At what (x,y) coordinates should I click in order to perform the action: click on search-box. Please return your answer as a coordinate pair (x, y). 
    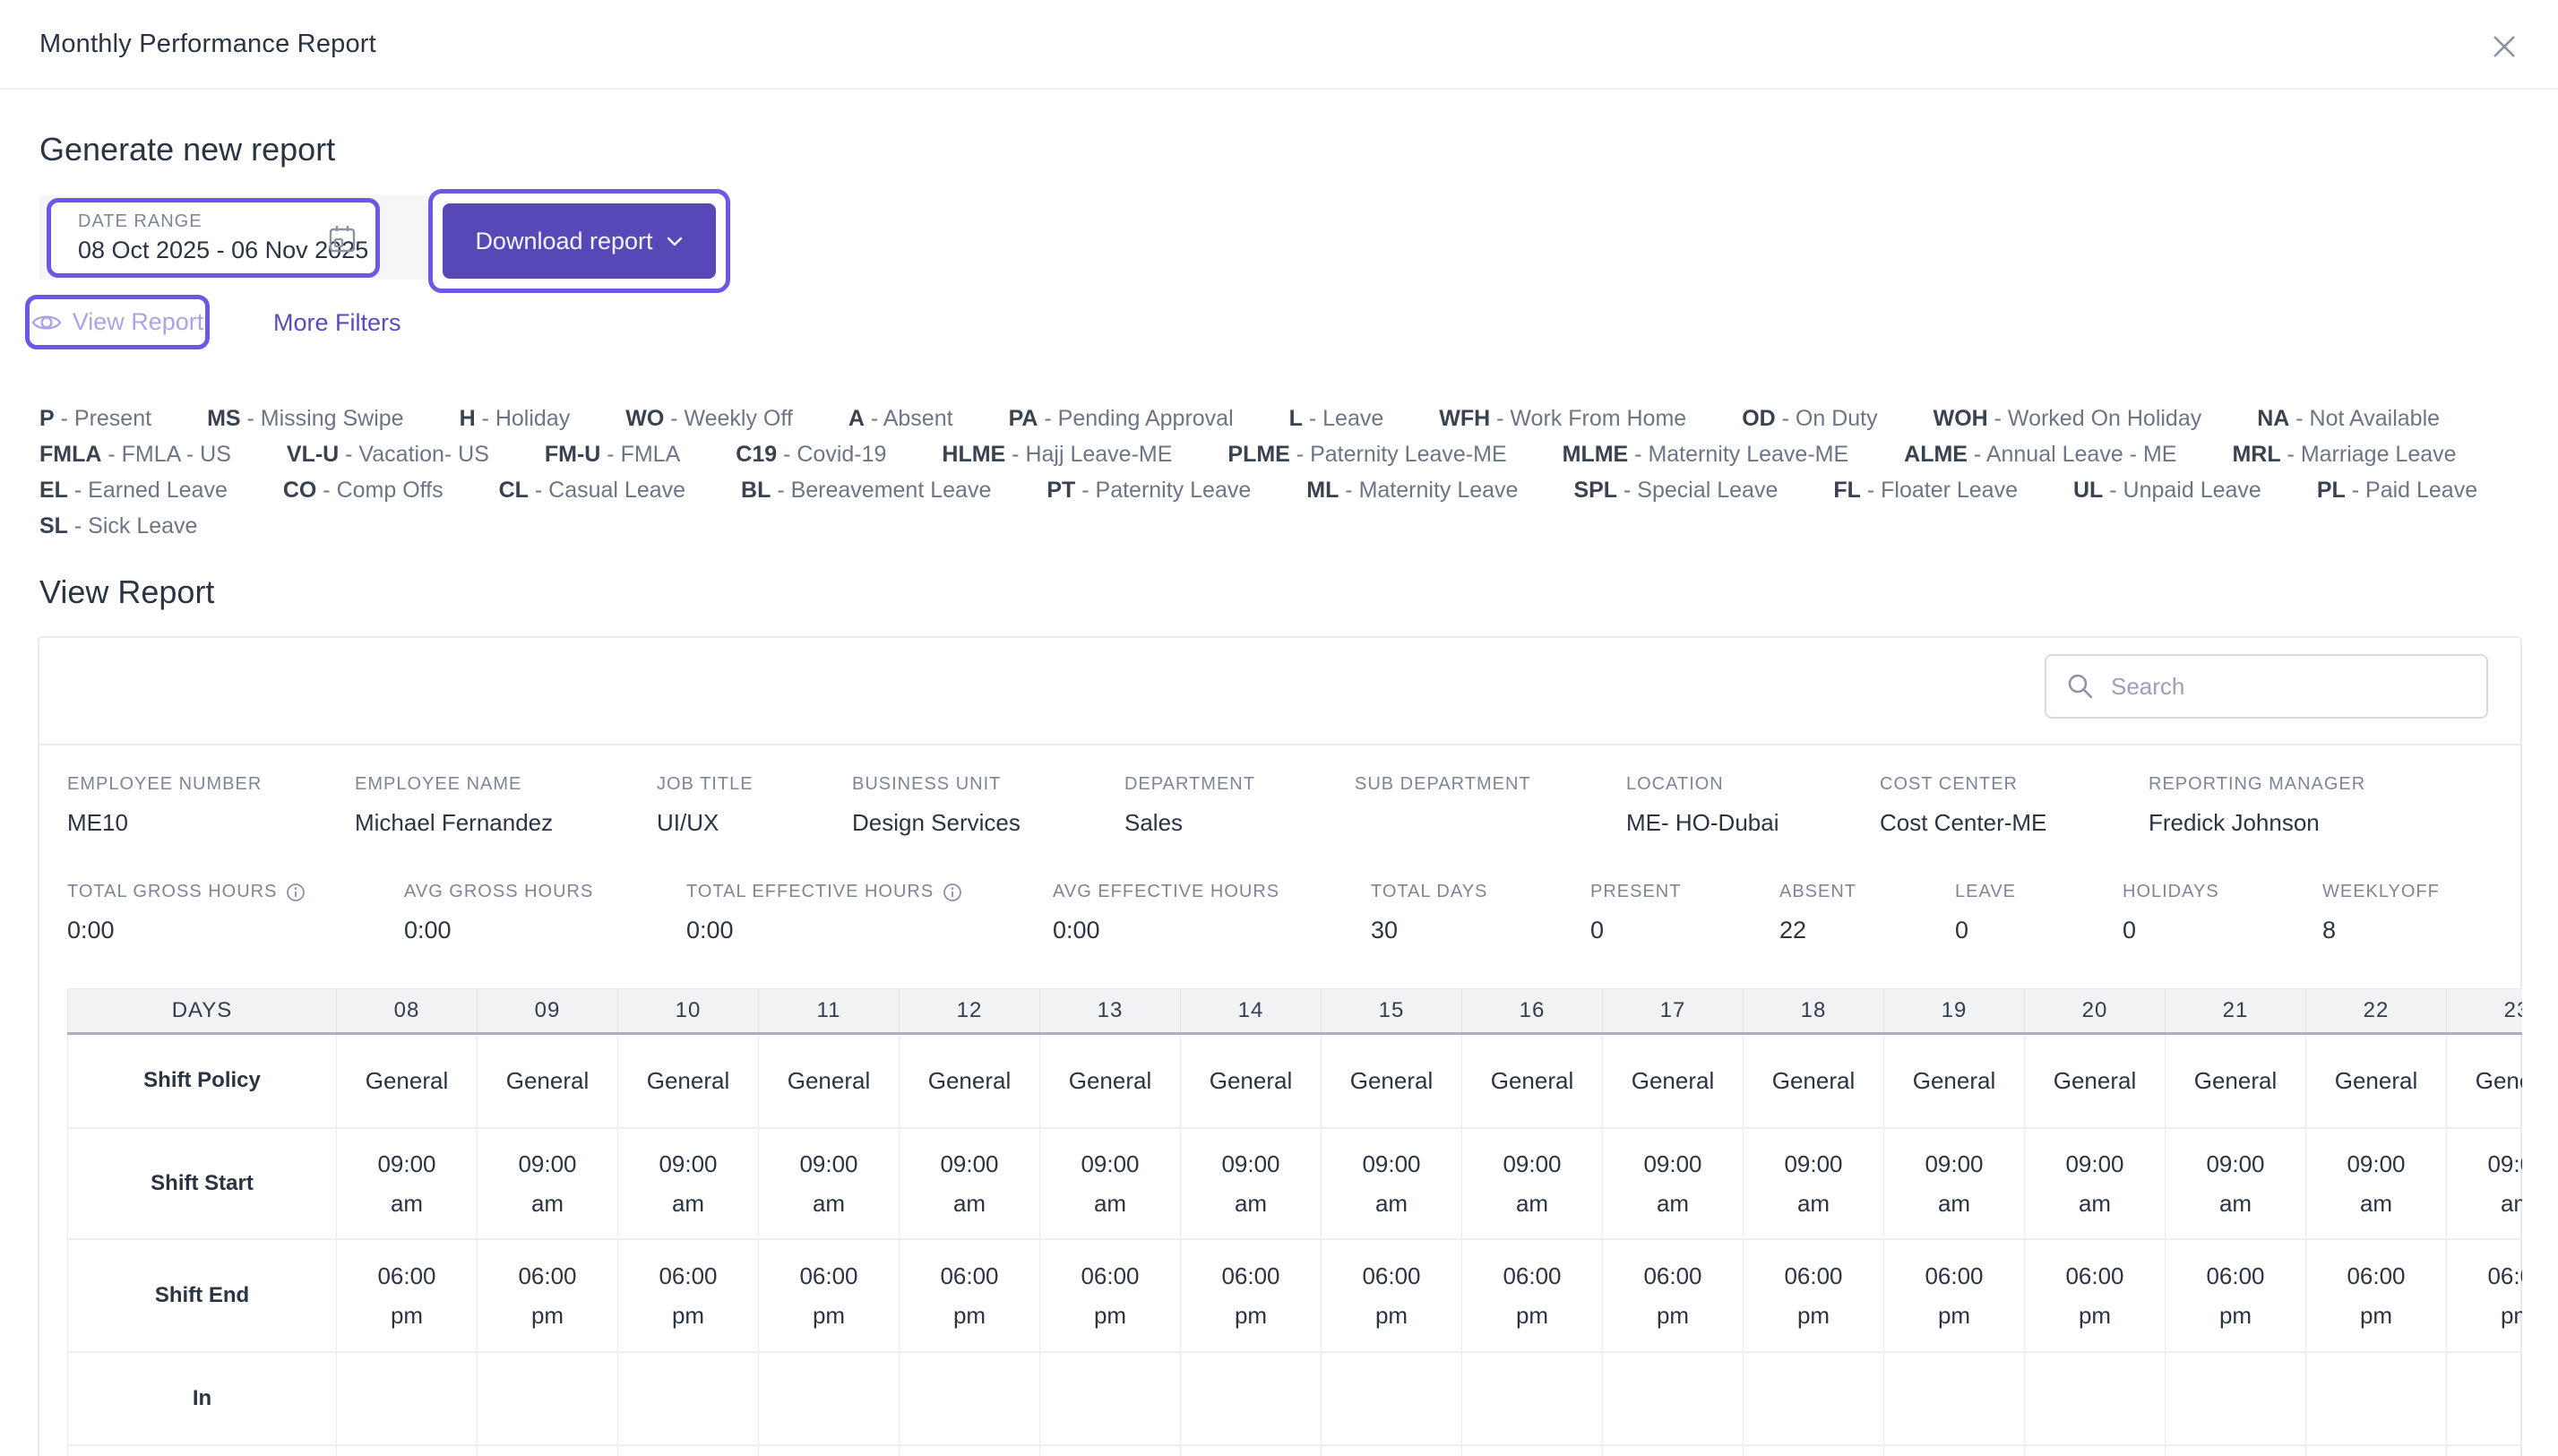
    Looking at the image, I should click on (2266, 687).